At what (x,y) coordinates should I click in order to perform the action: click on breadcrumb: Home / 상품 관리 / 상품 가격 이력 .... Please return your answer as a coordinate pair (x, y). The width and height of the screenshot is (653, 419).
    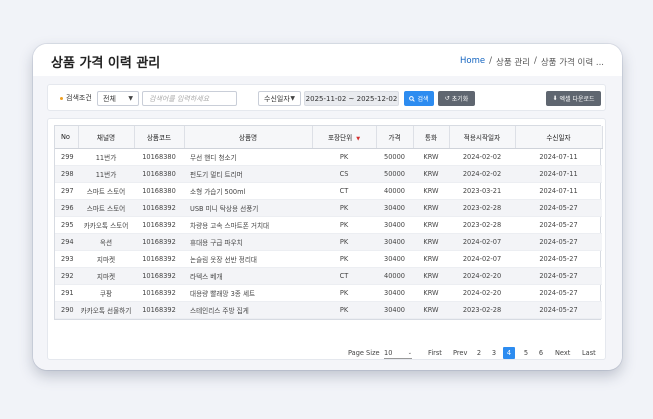
    Looking at the image, I should click on (532, 62).